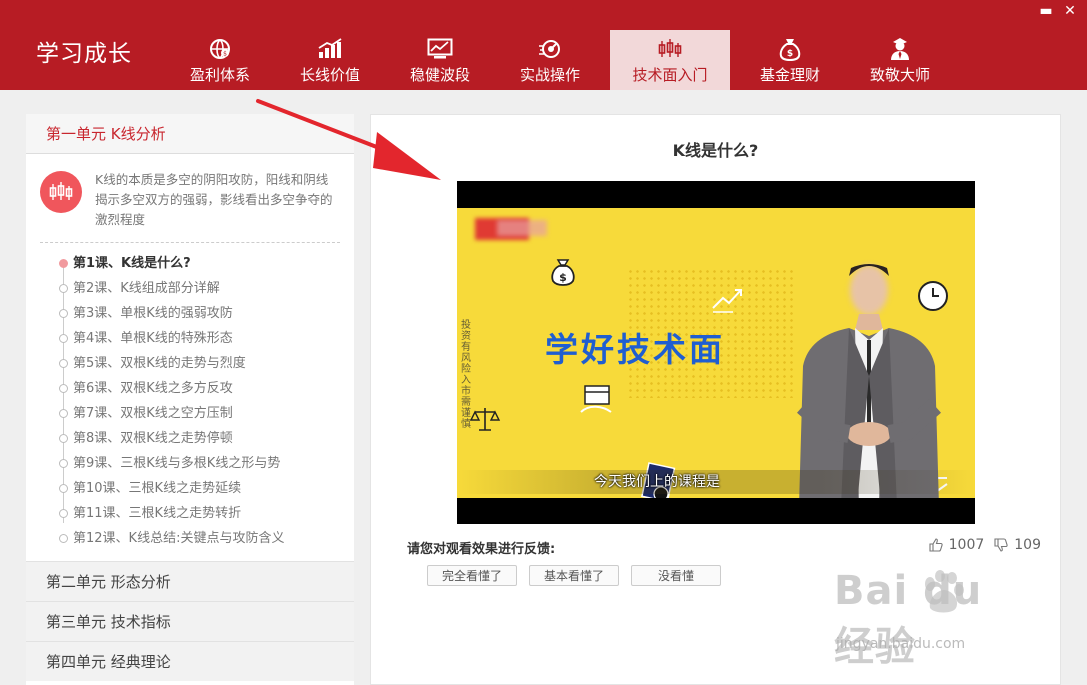  Describe the element at coordinates (199, 438) in the screenshot. I see `lesson-item: 第8课、双根K线之走势停顿` at that location.